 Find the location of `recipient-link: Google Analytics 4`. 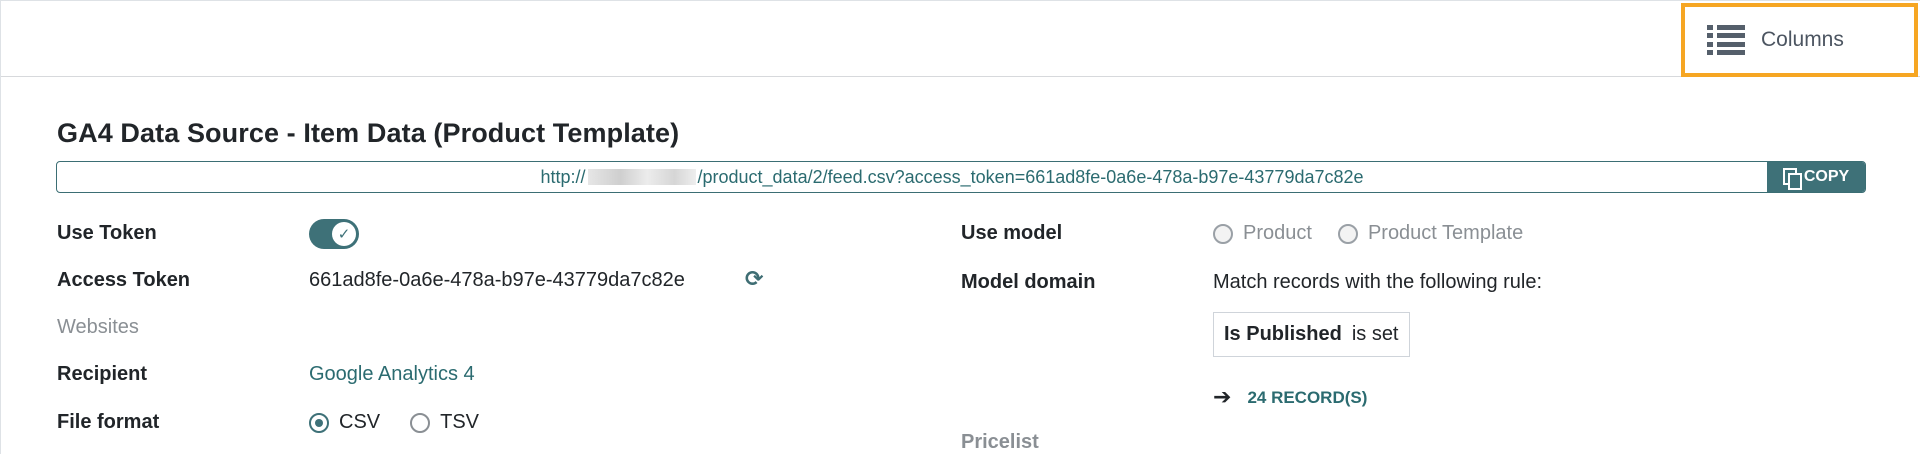

recipient-link: Google Analytics 4 is located at coordinates (392, 374).